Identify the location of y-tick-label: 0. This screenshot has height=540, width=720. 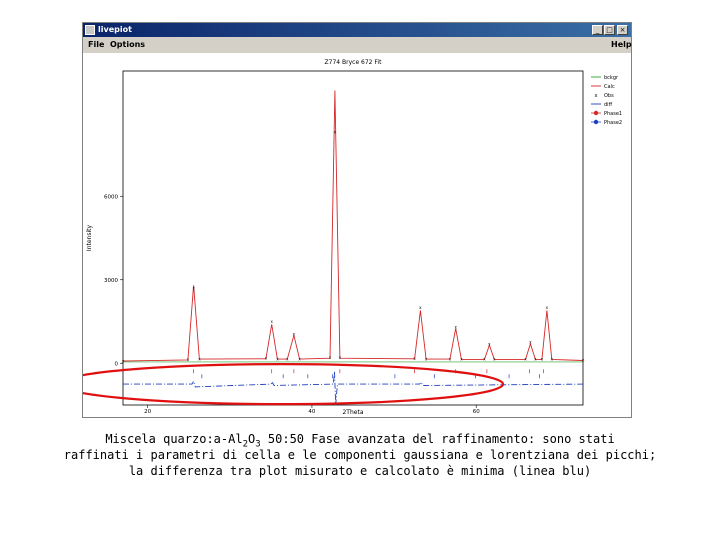
(117, 364).